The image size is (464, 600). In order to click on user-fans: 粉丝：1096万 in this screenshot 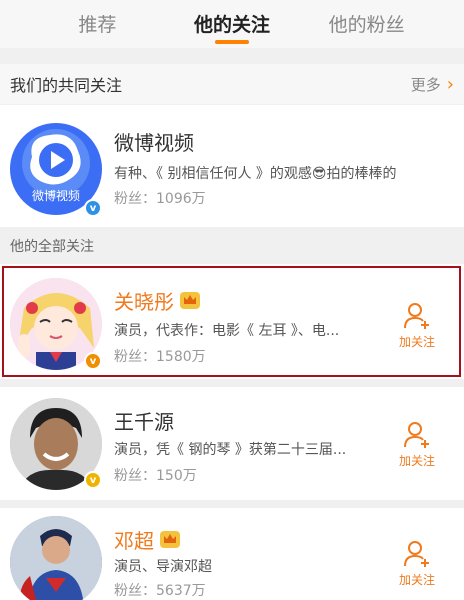, I will do `click(160, 199)`.